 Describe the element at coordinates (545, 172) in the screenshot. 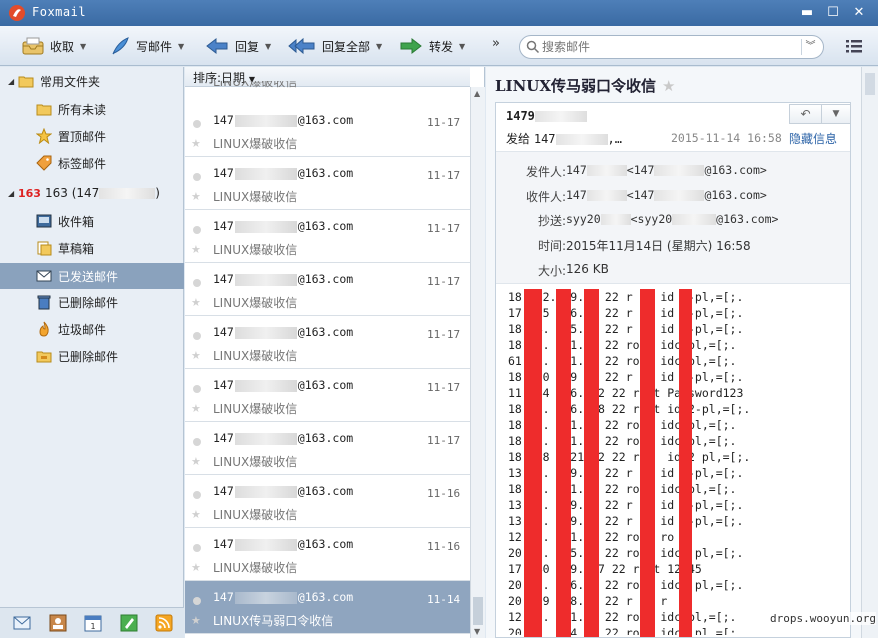

I see `detail-key: 发件人:` at that location.